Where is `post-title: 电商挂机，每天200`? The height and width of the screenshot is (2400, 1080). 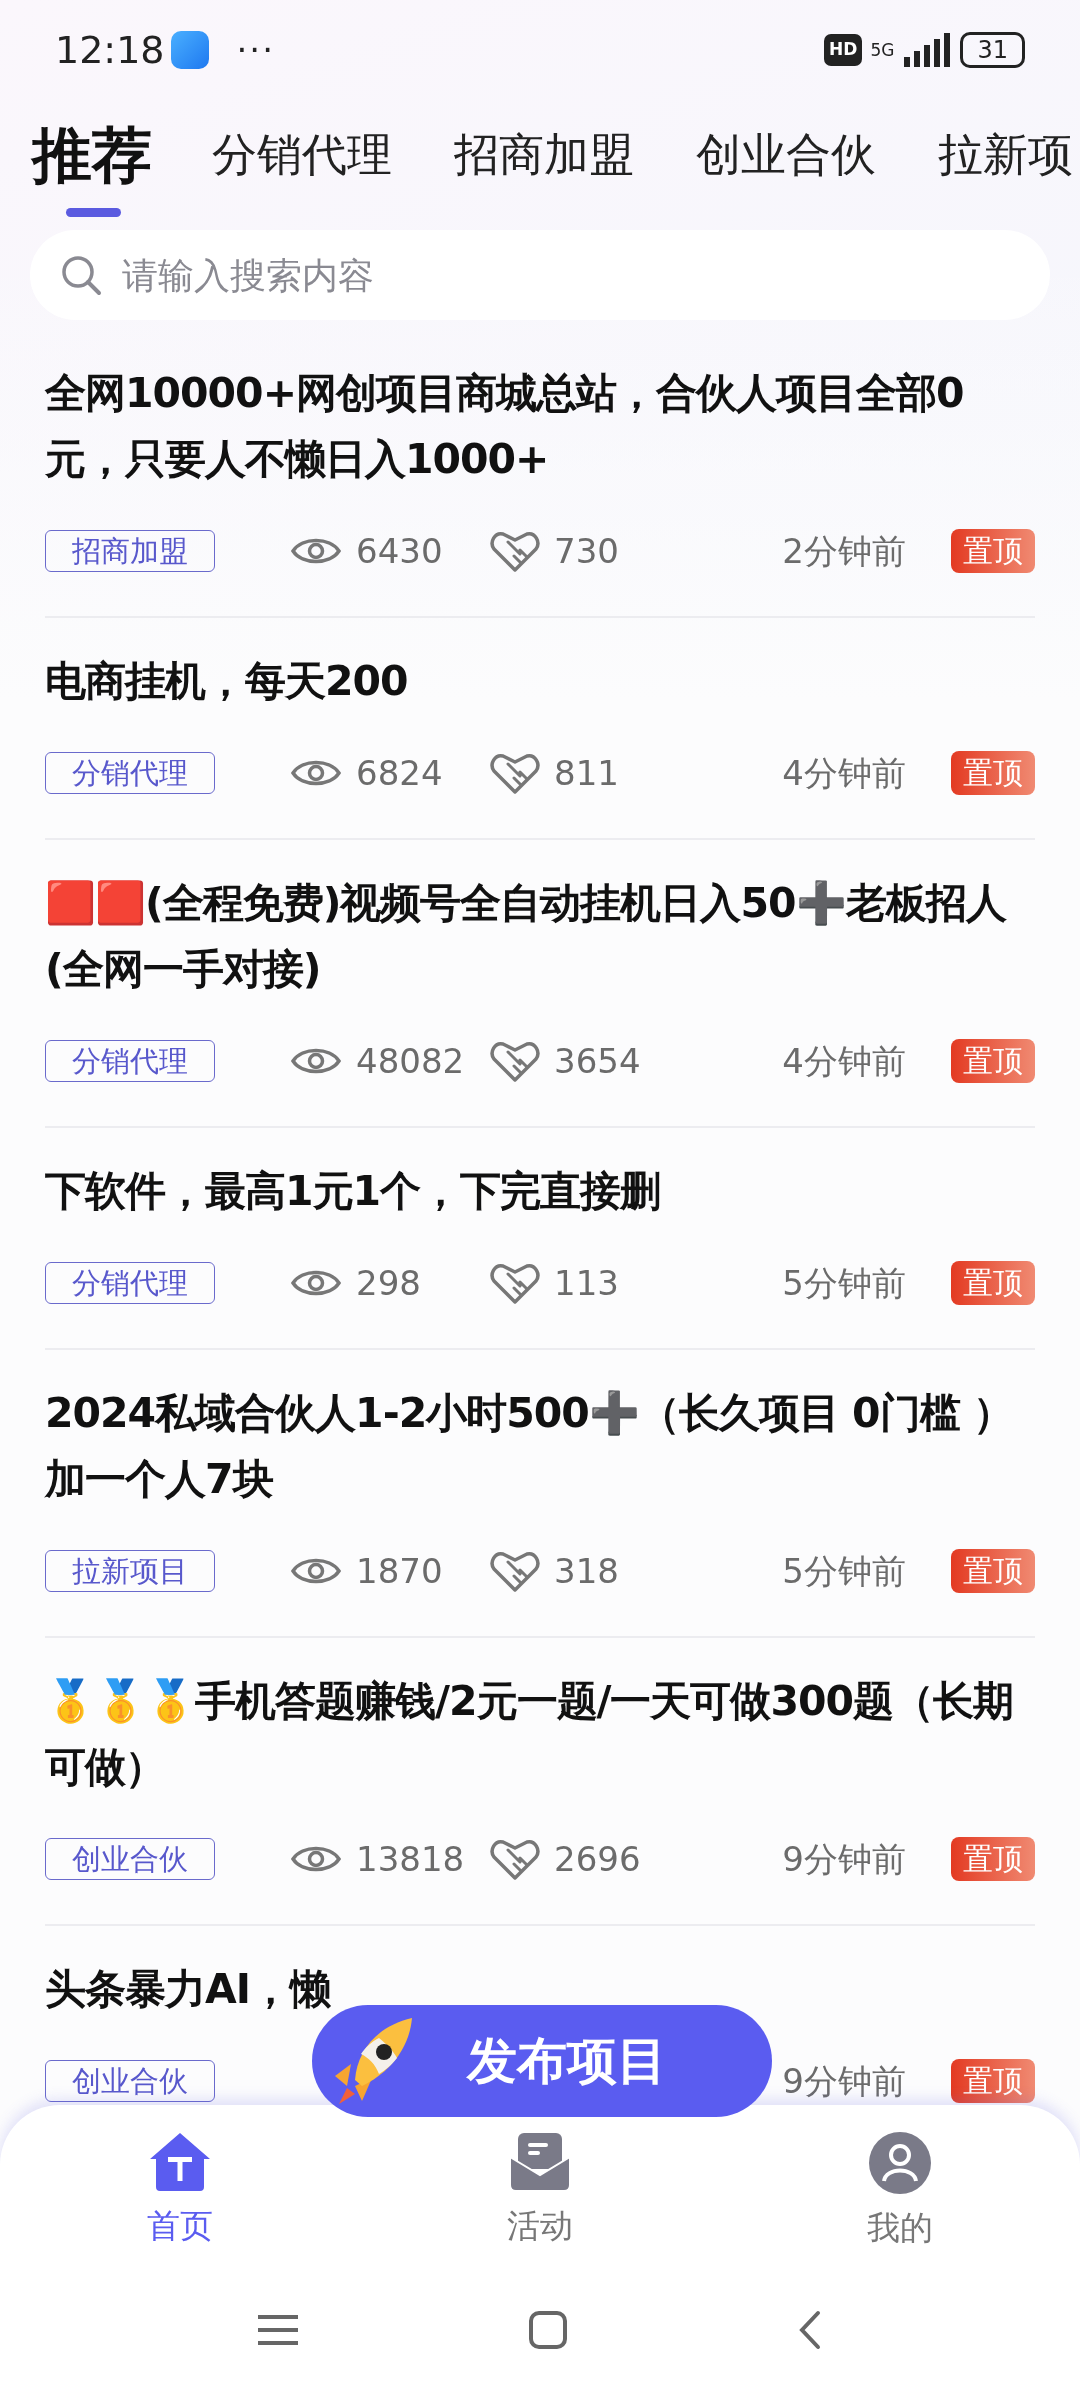
post-title: 电商挂机，每天200 is located at coordinates (226, 681).